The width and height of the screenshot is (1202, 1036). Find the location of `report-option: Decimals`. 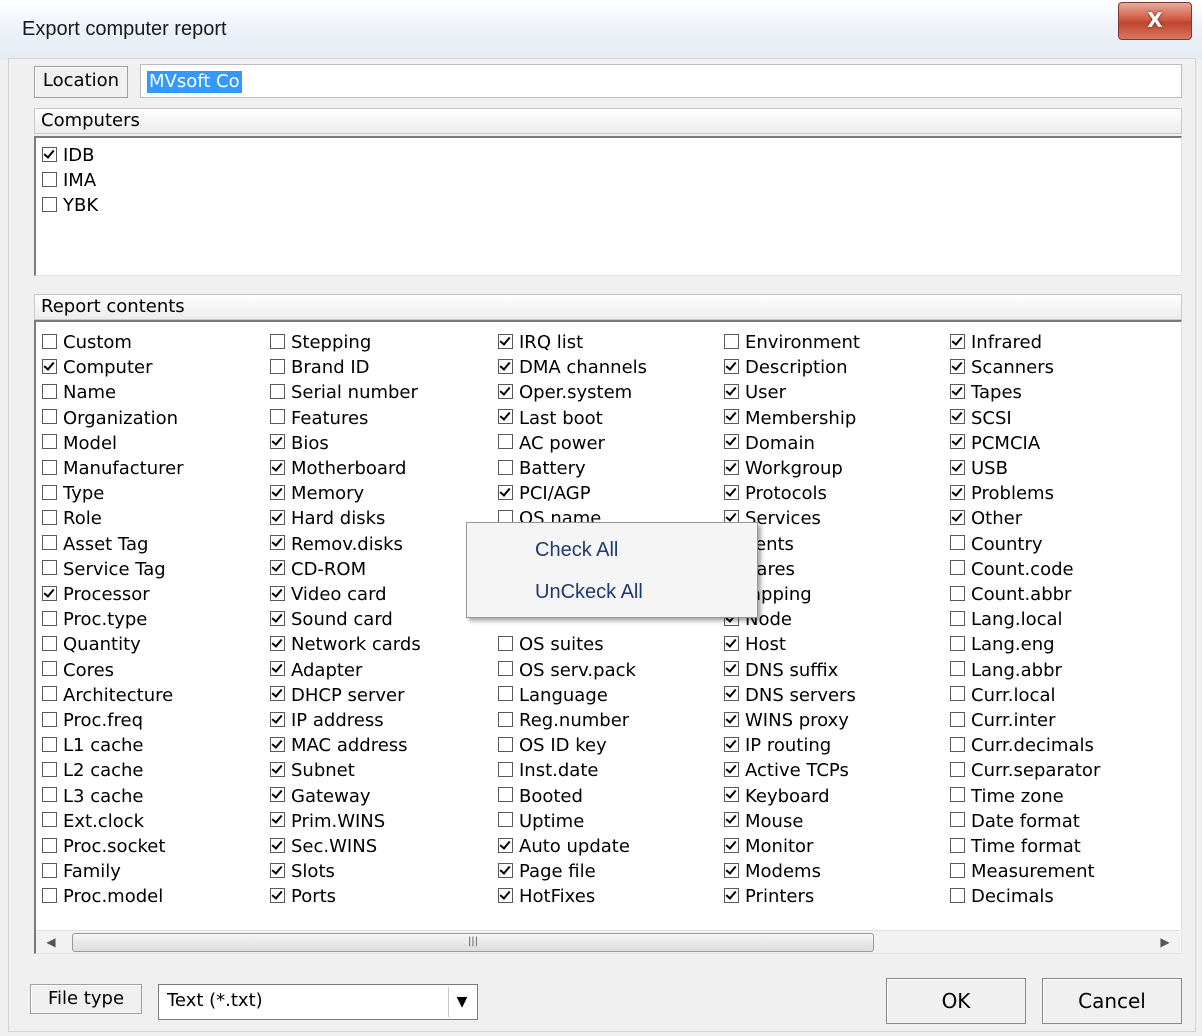

report-option: Decimals is located at coordinates (1002, 896).